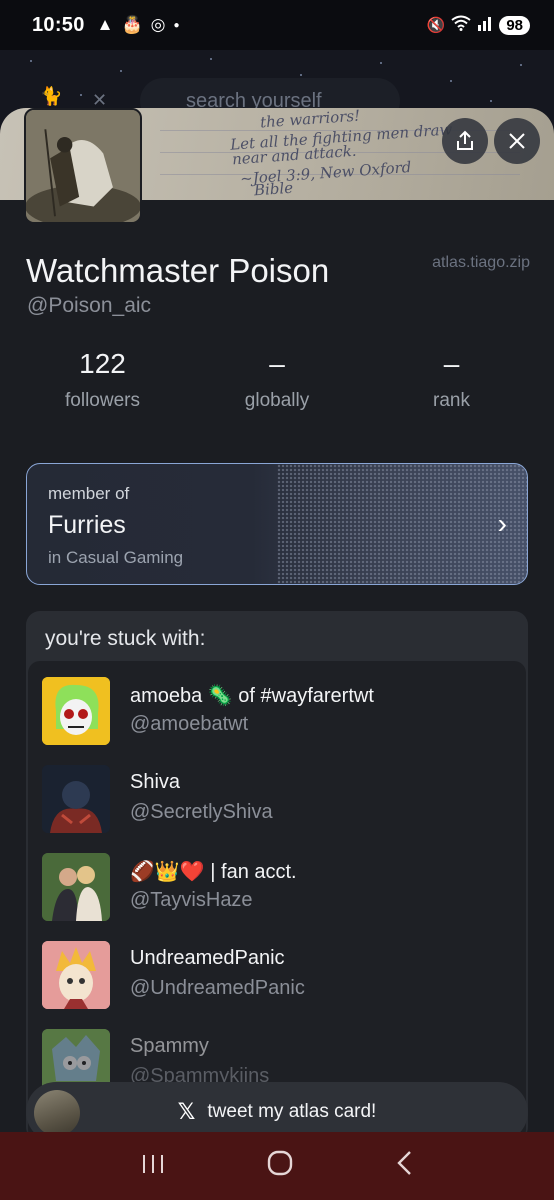 The image size is (554, 1200). Describe the element at coordinates (277, 712) in the screenshot. I see `list-item: amoeba 🦠 of #wayfarertwt @amoebatwt` at that location.